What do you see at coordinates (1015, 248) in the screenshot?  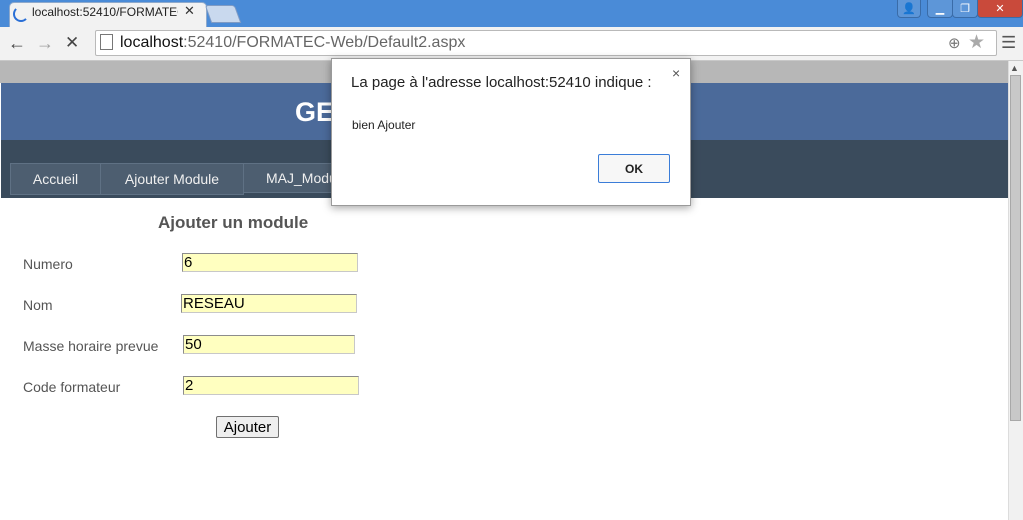 I see `scrollbar-thumb` at bounding box center [1015, 248].